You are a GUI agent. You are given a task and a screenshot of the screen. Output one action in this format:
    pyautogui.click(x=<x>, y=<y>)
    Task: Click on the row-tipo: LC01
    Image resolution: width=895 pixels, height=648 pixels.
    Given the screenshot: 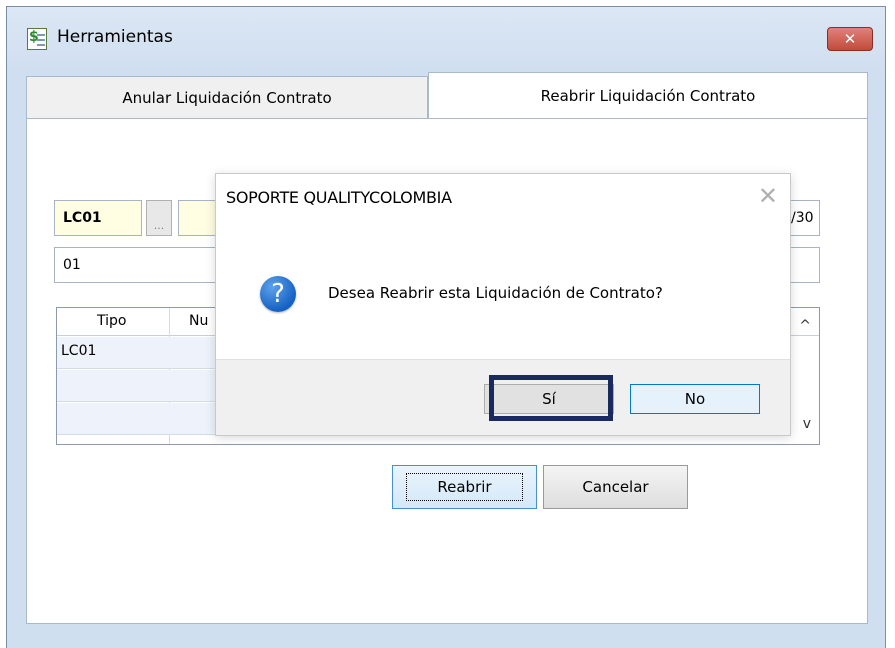 What is the action you would take?
    pyautogui.click(x=79, y=351)
    